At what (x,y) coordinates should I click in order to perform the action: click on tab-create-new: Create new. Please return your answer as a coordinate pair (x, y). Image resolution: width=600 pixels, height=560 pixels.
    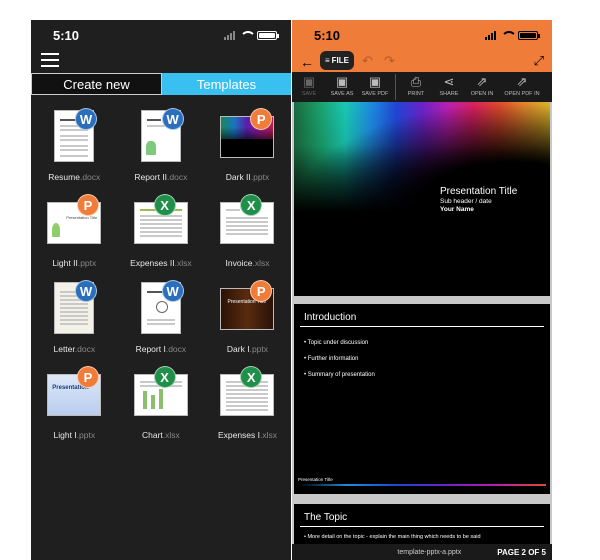
    Looking at the image, I should click on (96, 84).